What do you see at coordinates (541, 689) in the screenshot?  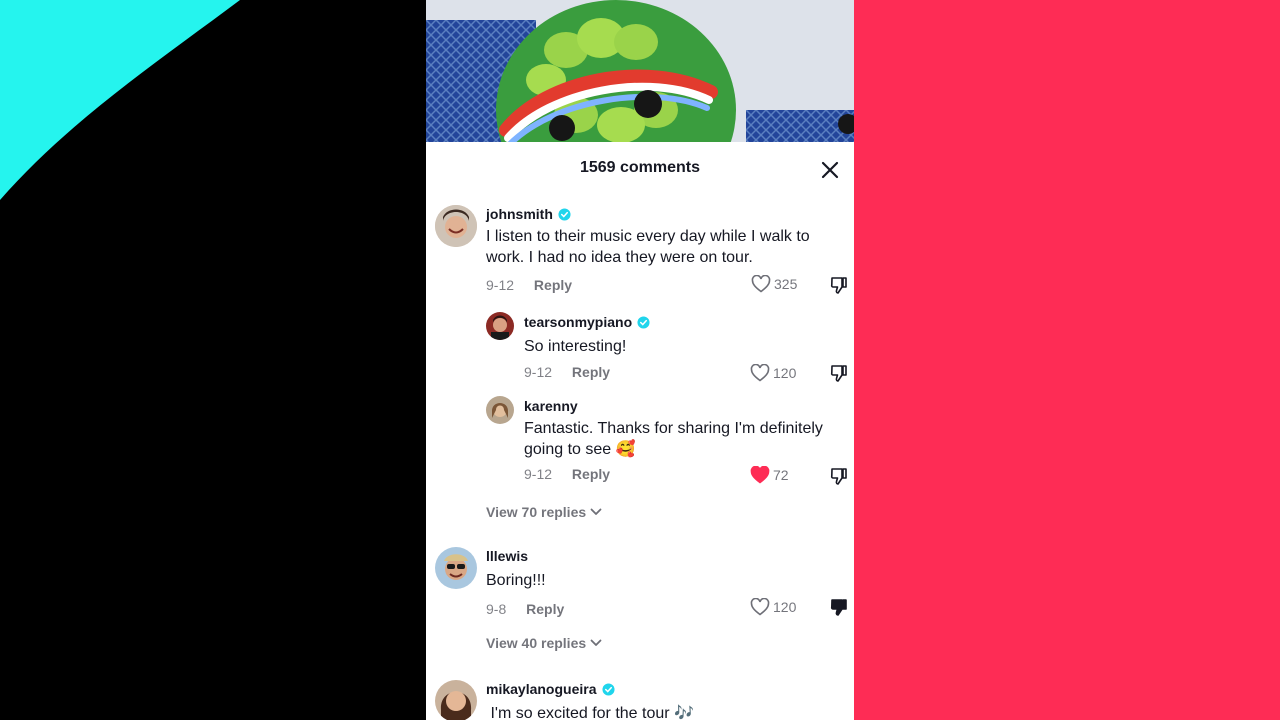 I see `username-text: mikaylanogueira` at bounding box center [541, 689].